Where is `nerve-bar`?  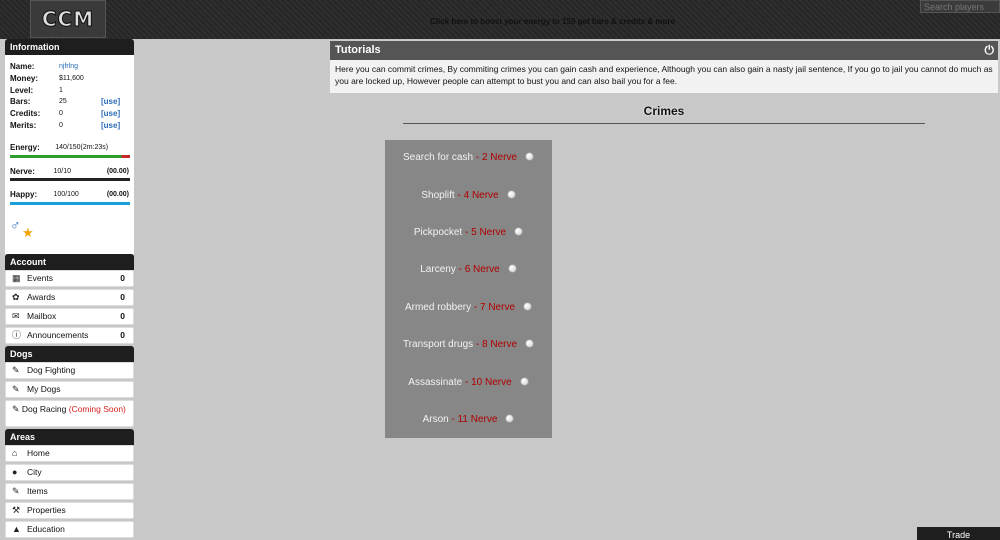
nerve-bar is located at coordinates (70, 180).